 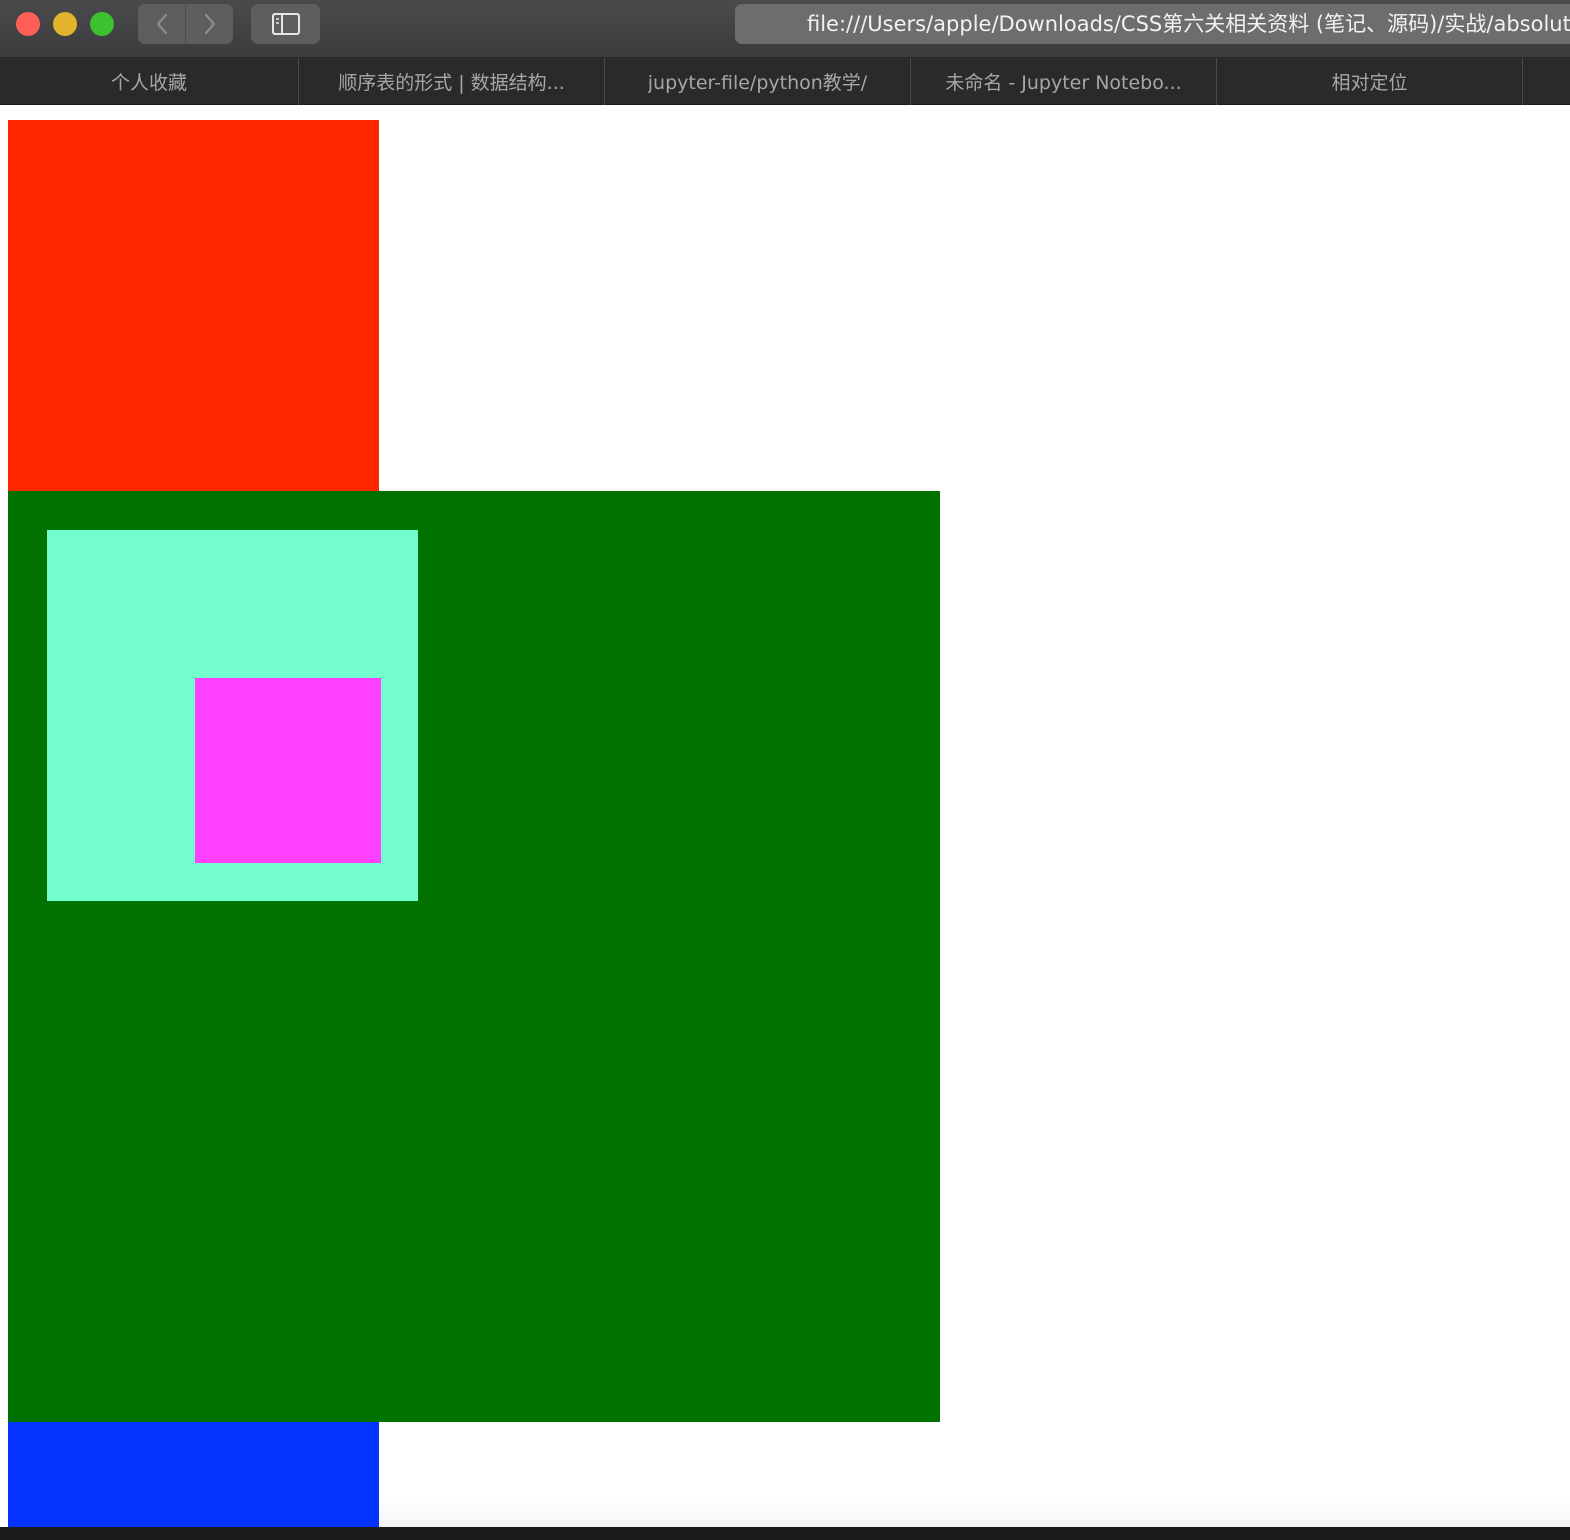 I want to click on aqua-box, so click(x=232, y=715).